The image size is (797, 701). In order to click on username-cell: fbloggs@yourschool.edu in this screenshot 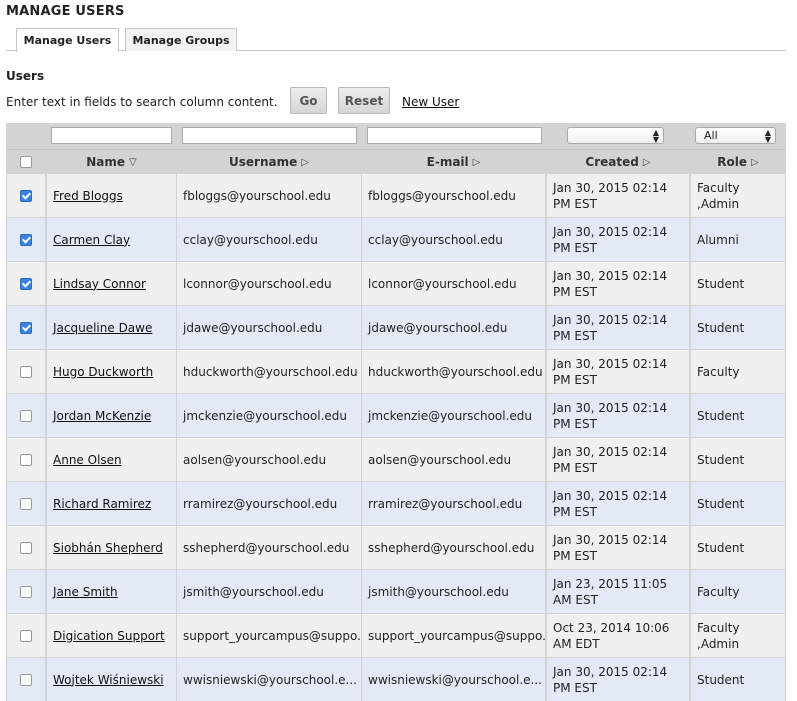, I will do `click(269, 195)`.